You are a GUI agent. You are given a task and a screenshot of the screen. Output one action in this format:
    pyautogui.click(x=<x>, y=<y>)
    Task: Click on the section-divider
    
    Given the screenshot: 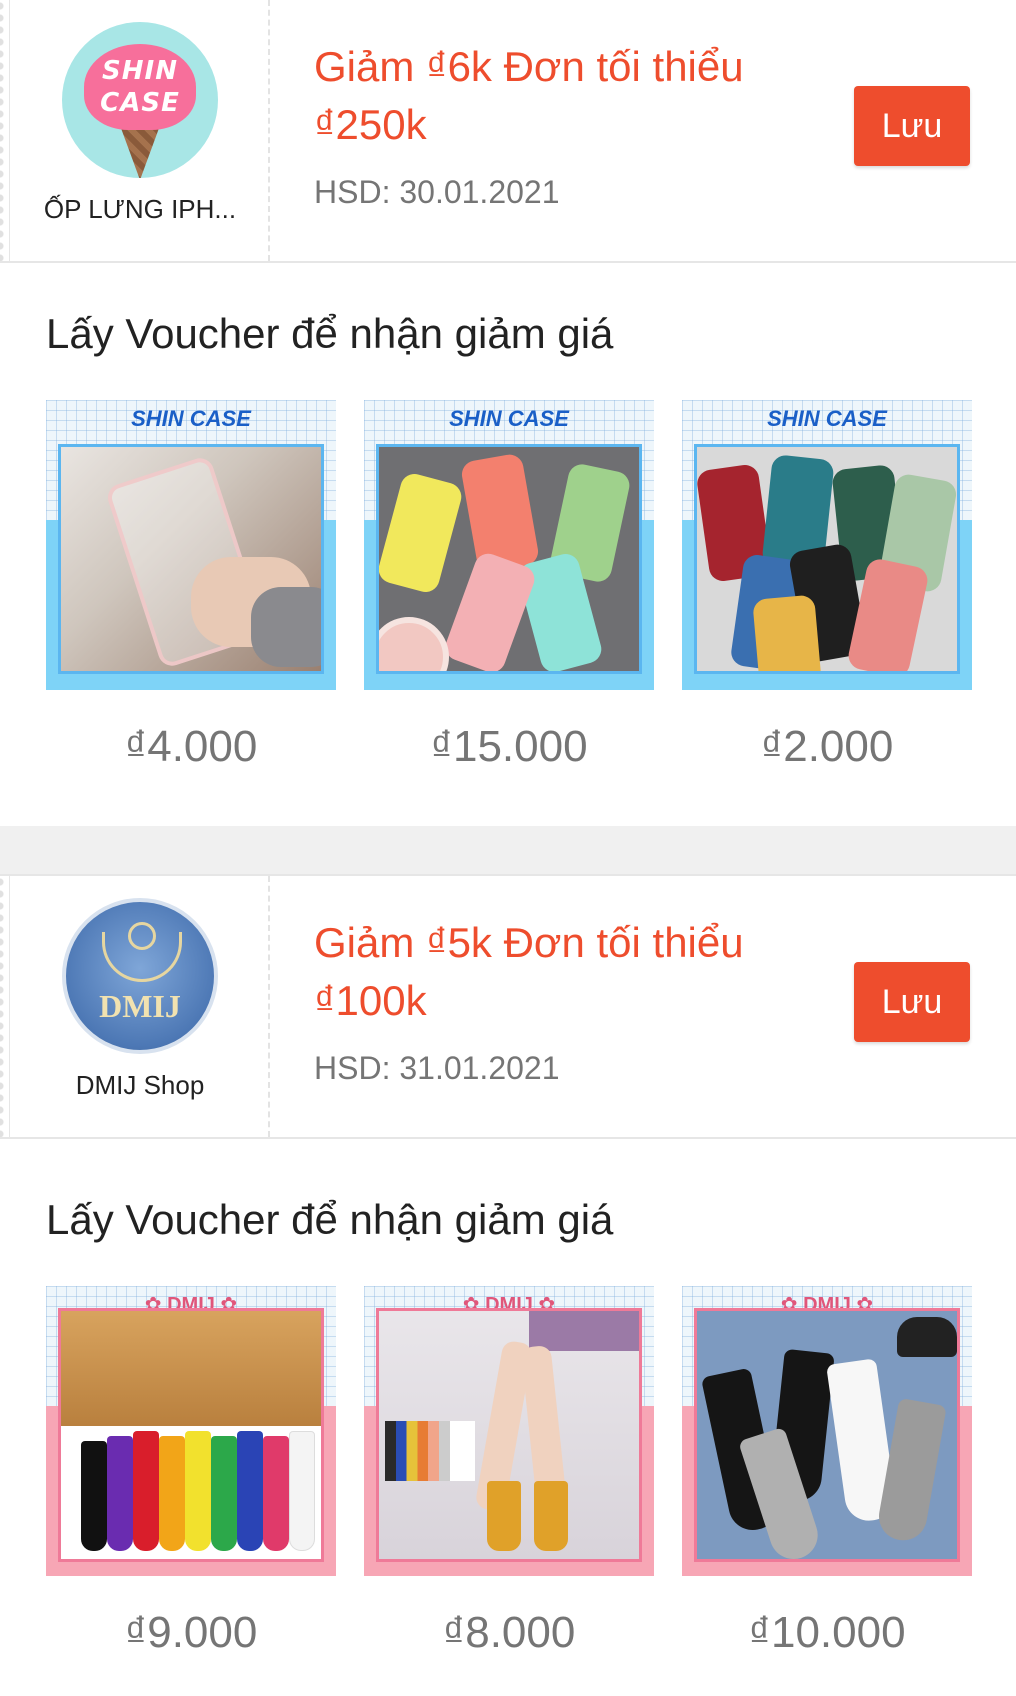 What is the action you would take?
    pyautogui.click(x=508, y=850)
    